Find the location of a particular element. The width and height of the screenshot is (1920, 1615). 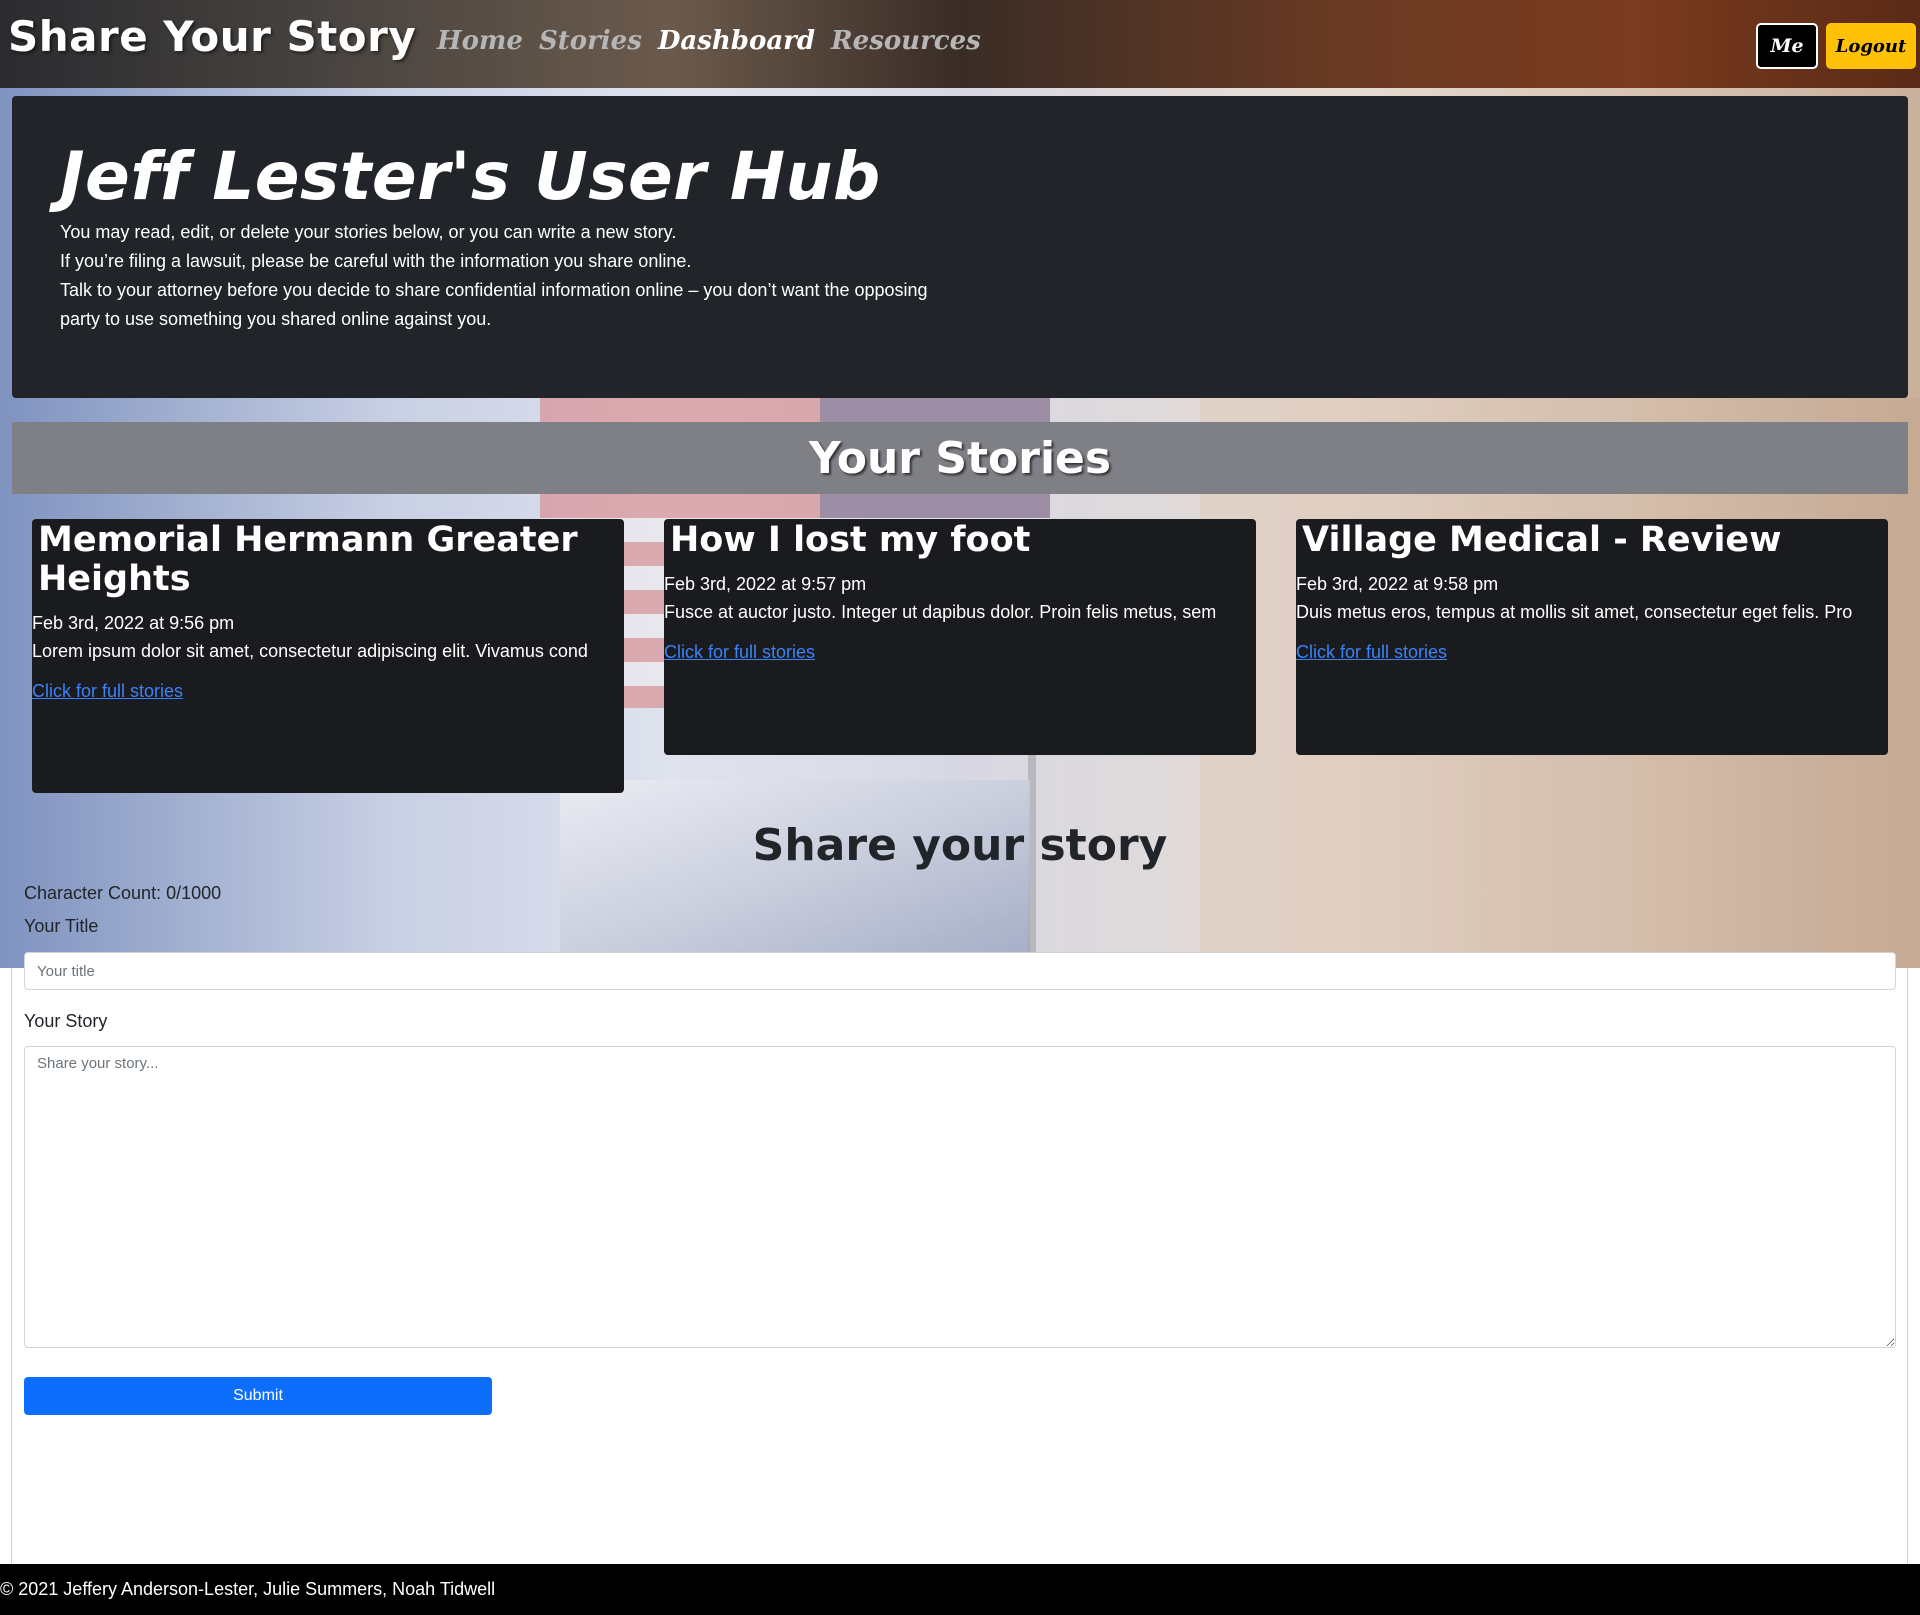

story-title: Village Medical - Review is located at coordinates (1542, 540).